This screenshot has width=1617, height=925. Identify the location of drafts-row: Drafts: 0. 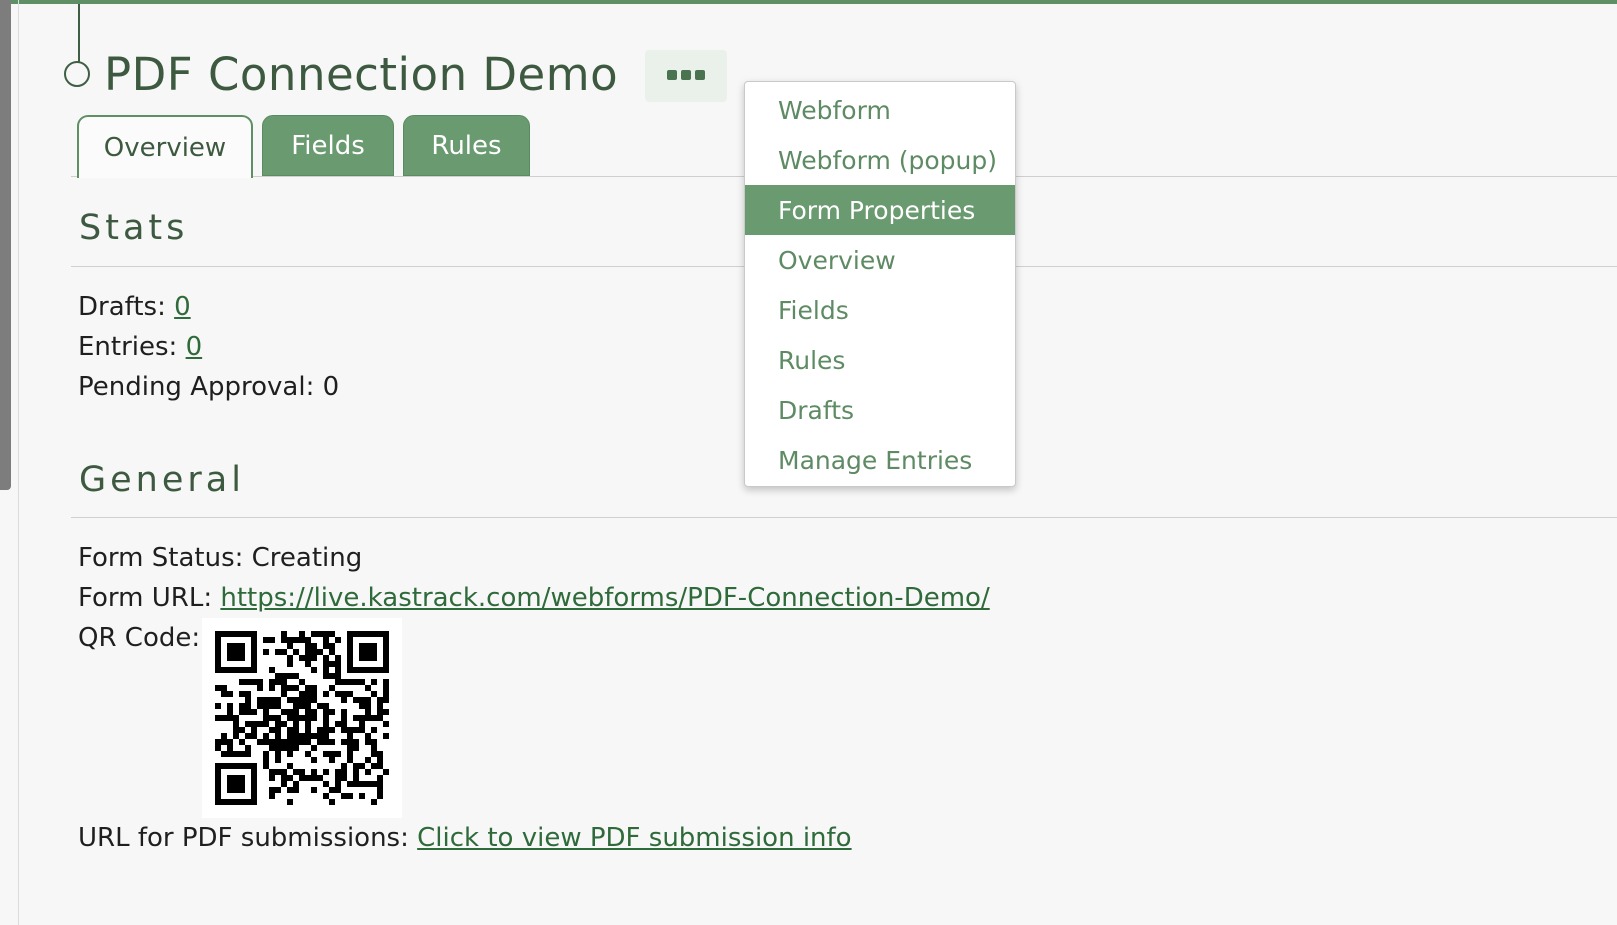
(134, 307).